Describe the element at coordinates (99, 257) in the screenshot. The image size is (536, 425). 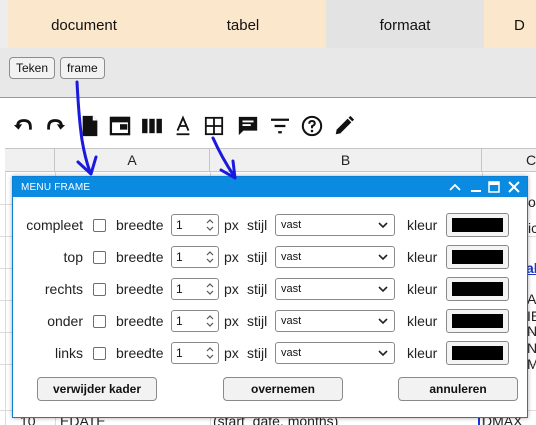
I see `top-checkbox` at that location.